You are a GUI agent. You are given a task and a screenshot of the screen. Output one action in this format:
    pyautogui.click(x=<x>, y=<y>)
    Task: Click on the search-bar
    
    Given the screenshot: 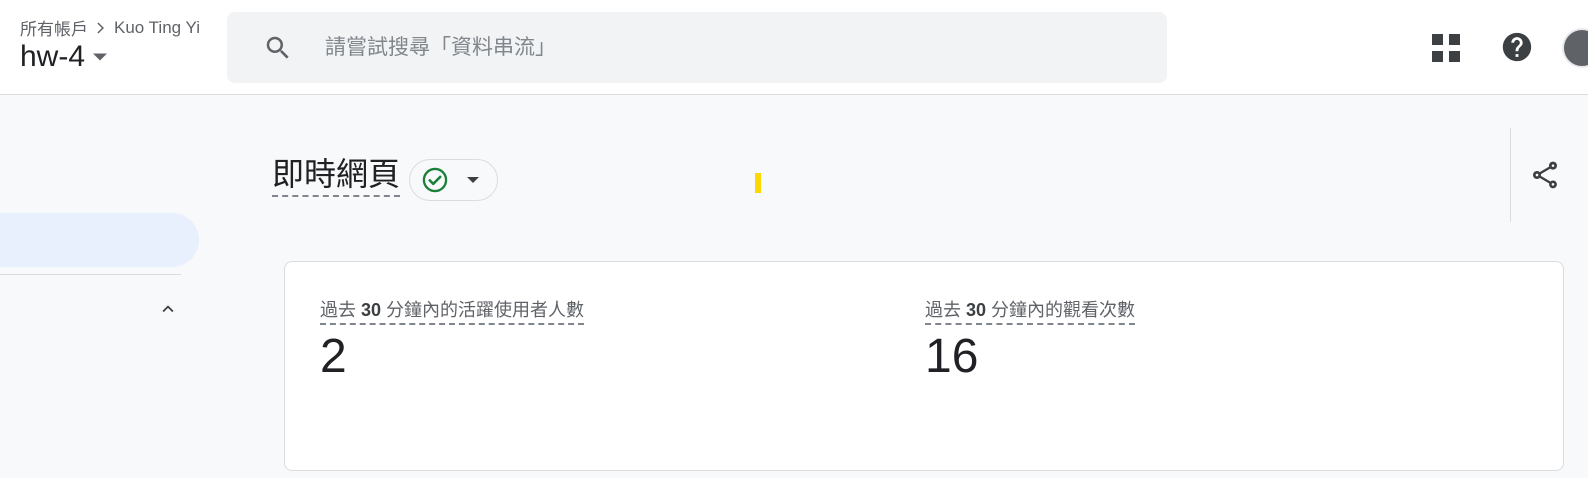 What is the action you would take?
    pyautogui.click(x=697, y=47)
    